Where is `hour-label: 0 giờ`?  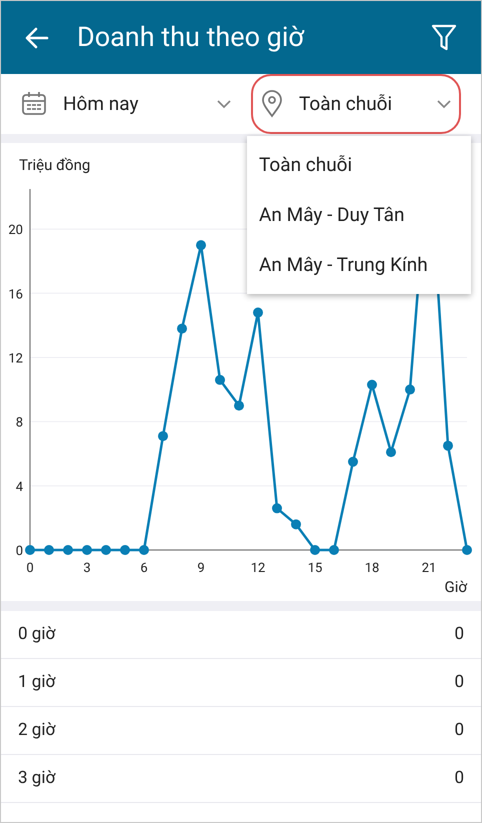
hour-label: 0 giờ is located at coordinates (37, 634).